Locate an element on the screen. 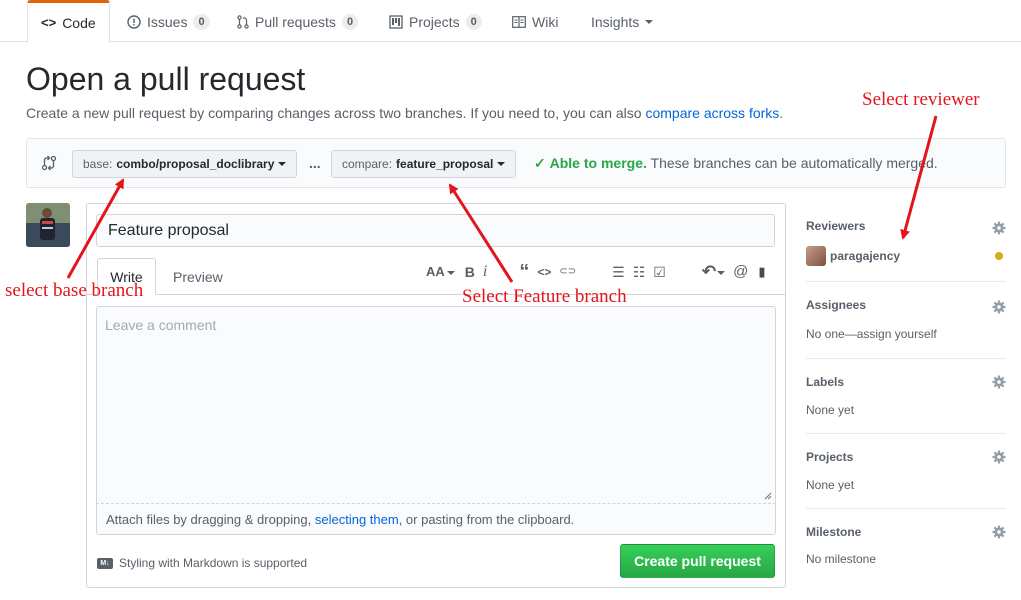 This screenshot has height=600, width=1021. tab-issues-label: Issues is located at coordinates (167, 21).